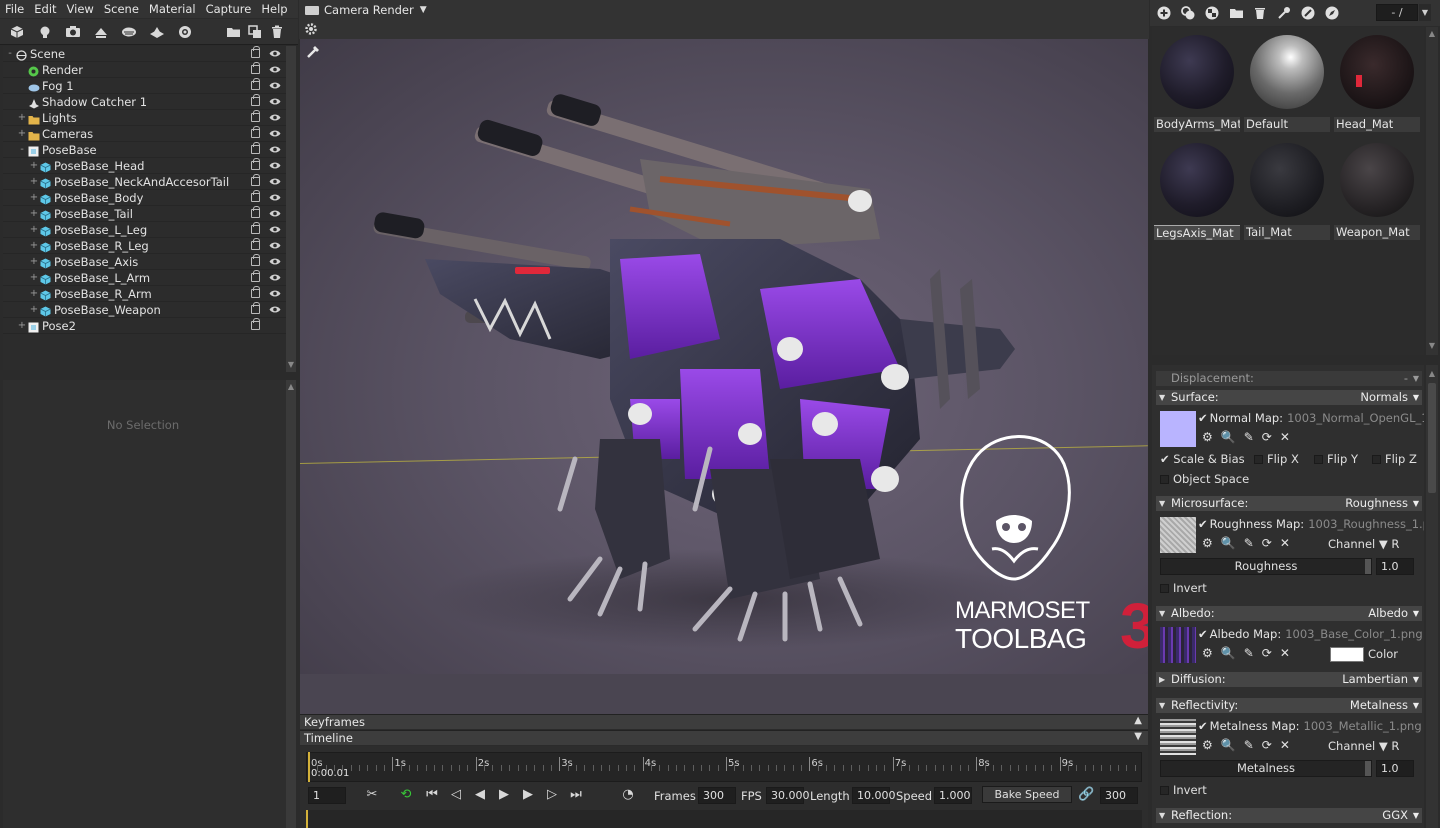 The height and width of the screenshot is (828, 1440). What do you see at coordinates (528, 795) in the screenshot?
I see `step-forward-icon: ▶` at bounding box center [528, 795].